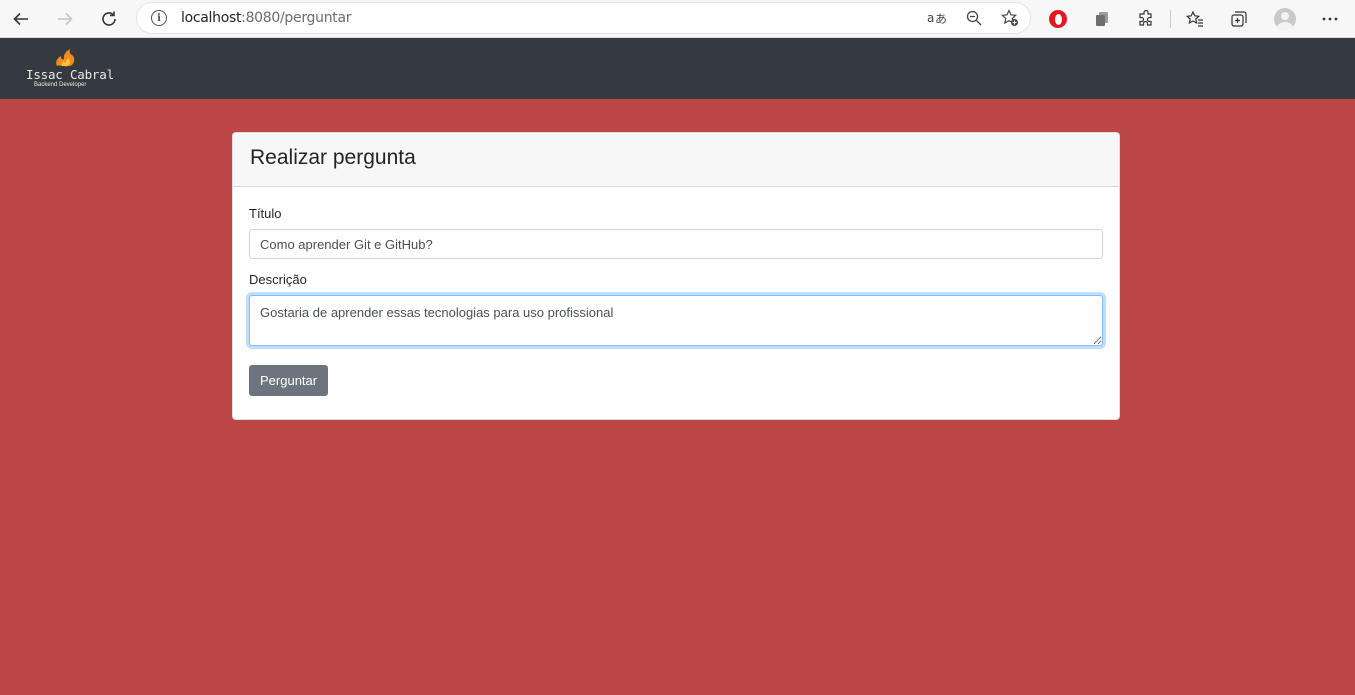 Image resolution: width=1355 pixels, height=695 pixels. Describe the element at coordinates (676, 160) in the screenshot. I see `card-header: Realizar pergunta` at that location.